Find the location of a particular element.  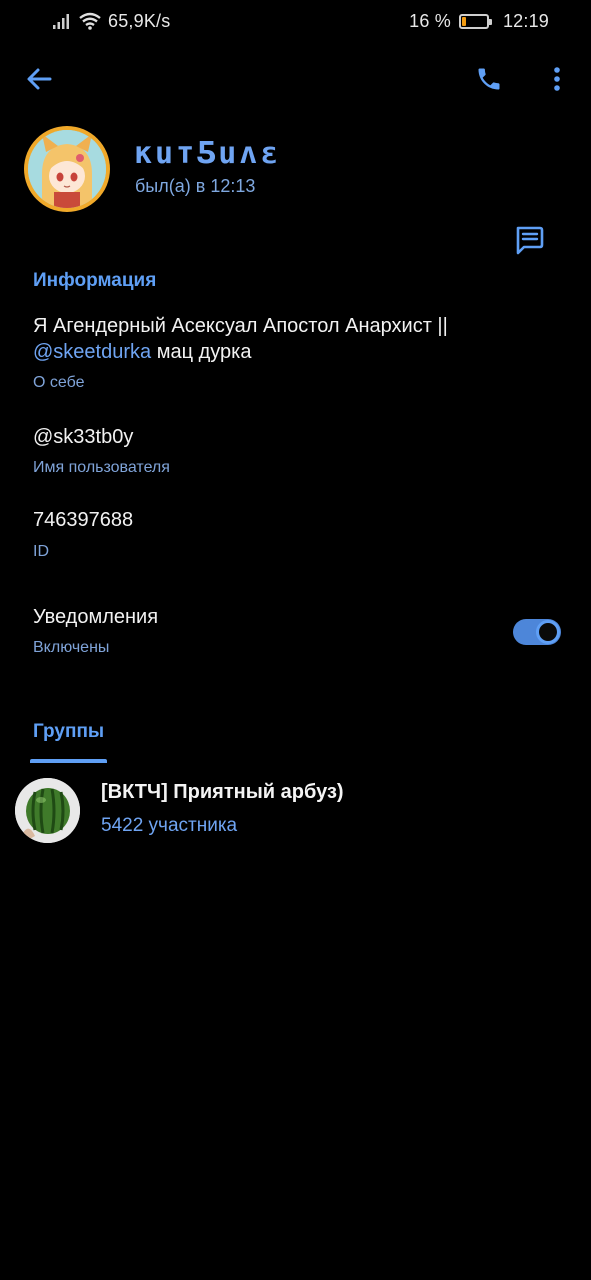

user-id-label: ID is located at coordinates (41, 551).